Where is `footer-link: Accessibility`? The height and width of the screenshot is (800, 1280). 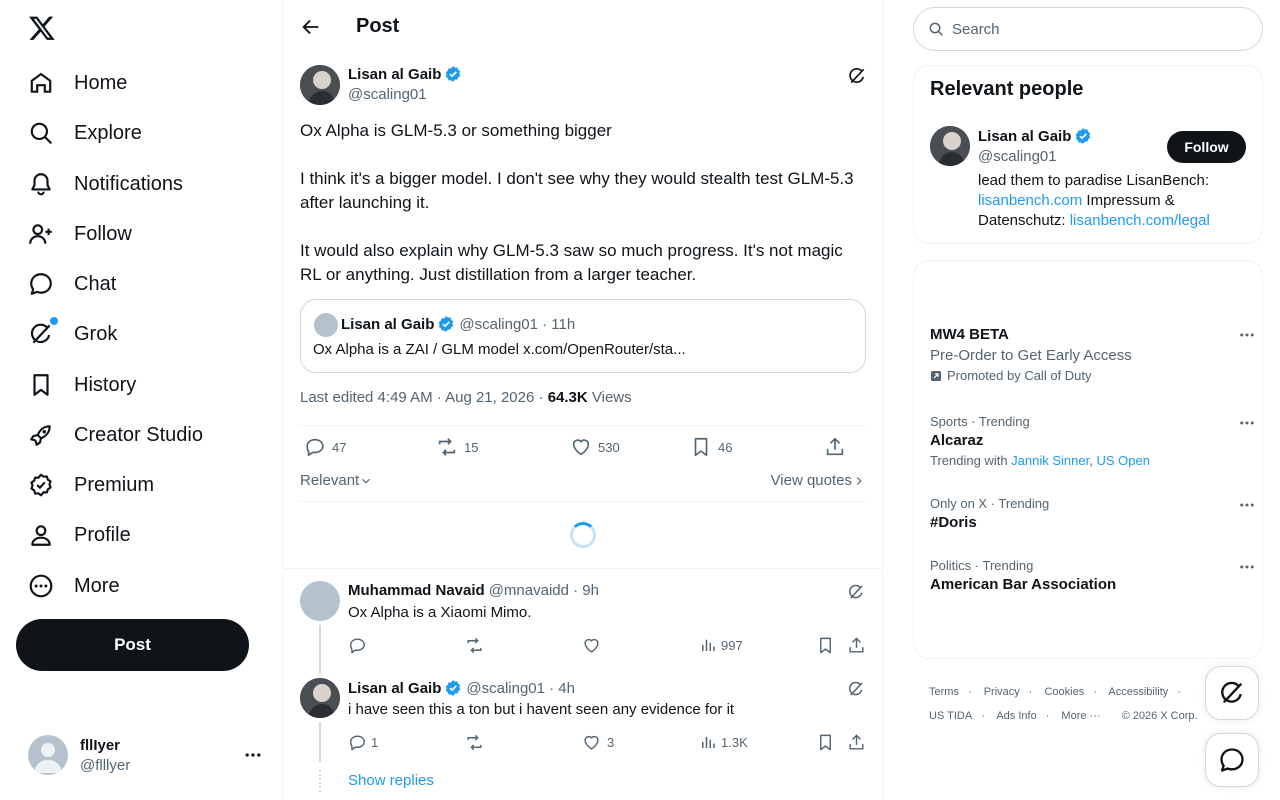
footer-link: Accessibility is located at coordinates (1138, 692).